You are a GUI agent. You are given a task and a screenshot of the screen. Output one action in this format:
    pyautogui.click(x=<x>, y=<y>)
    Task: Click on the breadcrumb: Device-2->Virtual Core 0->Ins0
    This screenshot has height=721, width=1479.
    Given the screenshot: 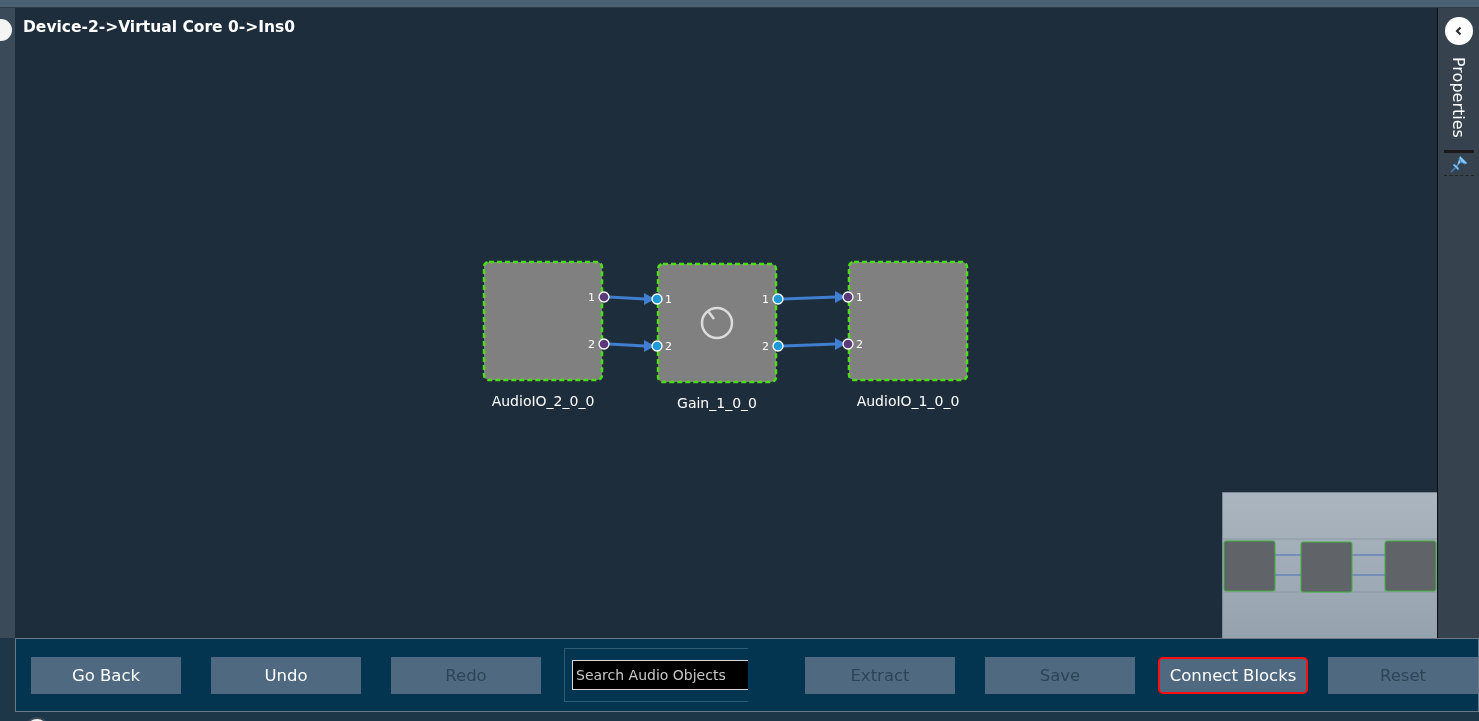 What is the action you would take?
    pyautogui.click(x=159, y=27)
    